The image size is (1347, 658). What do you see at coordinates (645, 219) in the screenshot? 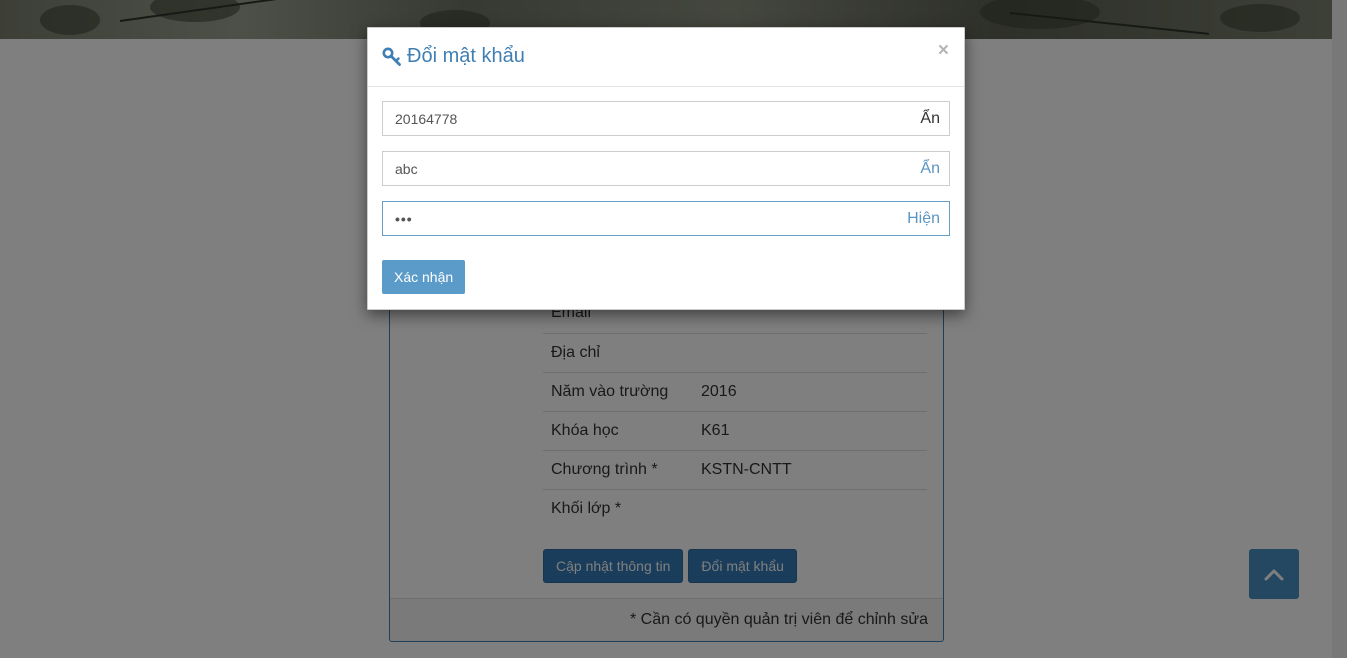
I see `confirm-password-value: •••` at bounding box center [645, 219].